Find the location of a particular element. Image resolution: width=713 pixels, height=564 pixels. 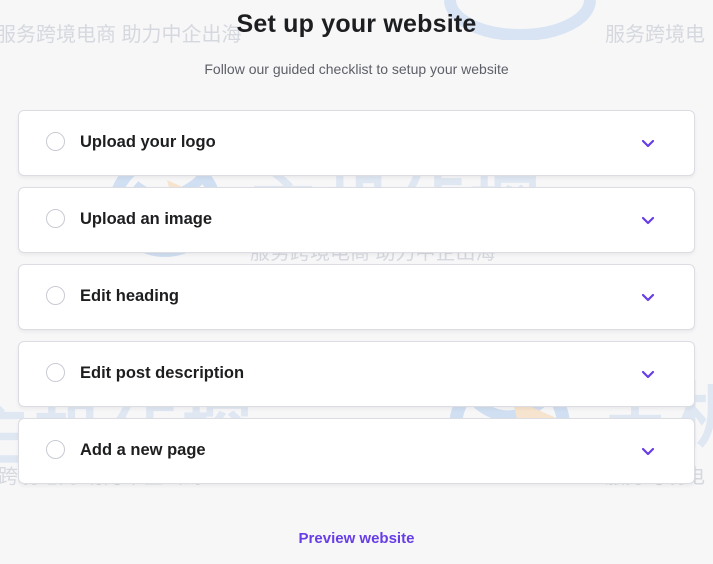

checklist-item-add-new-page: Add a new page is located at coordinates (356, 451).